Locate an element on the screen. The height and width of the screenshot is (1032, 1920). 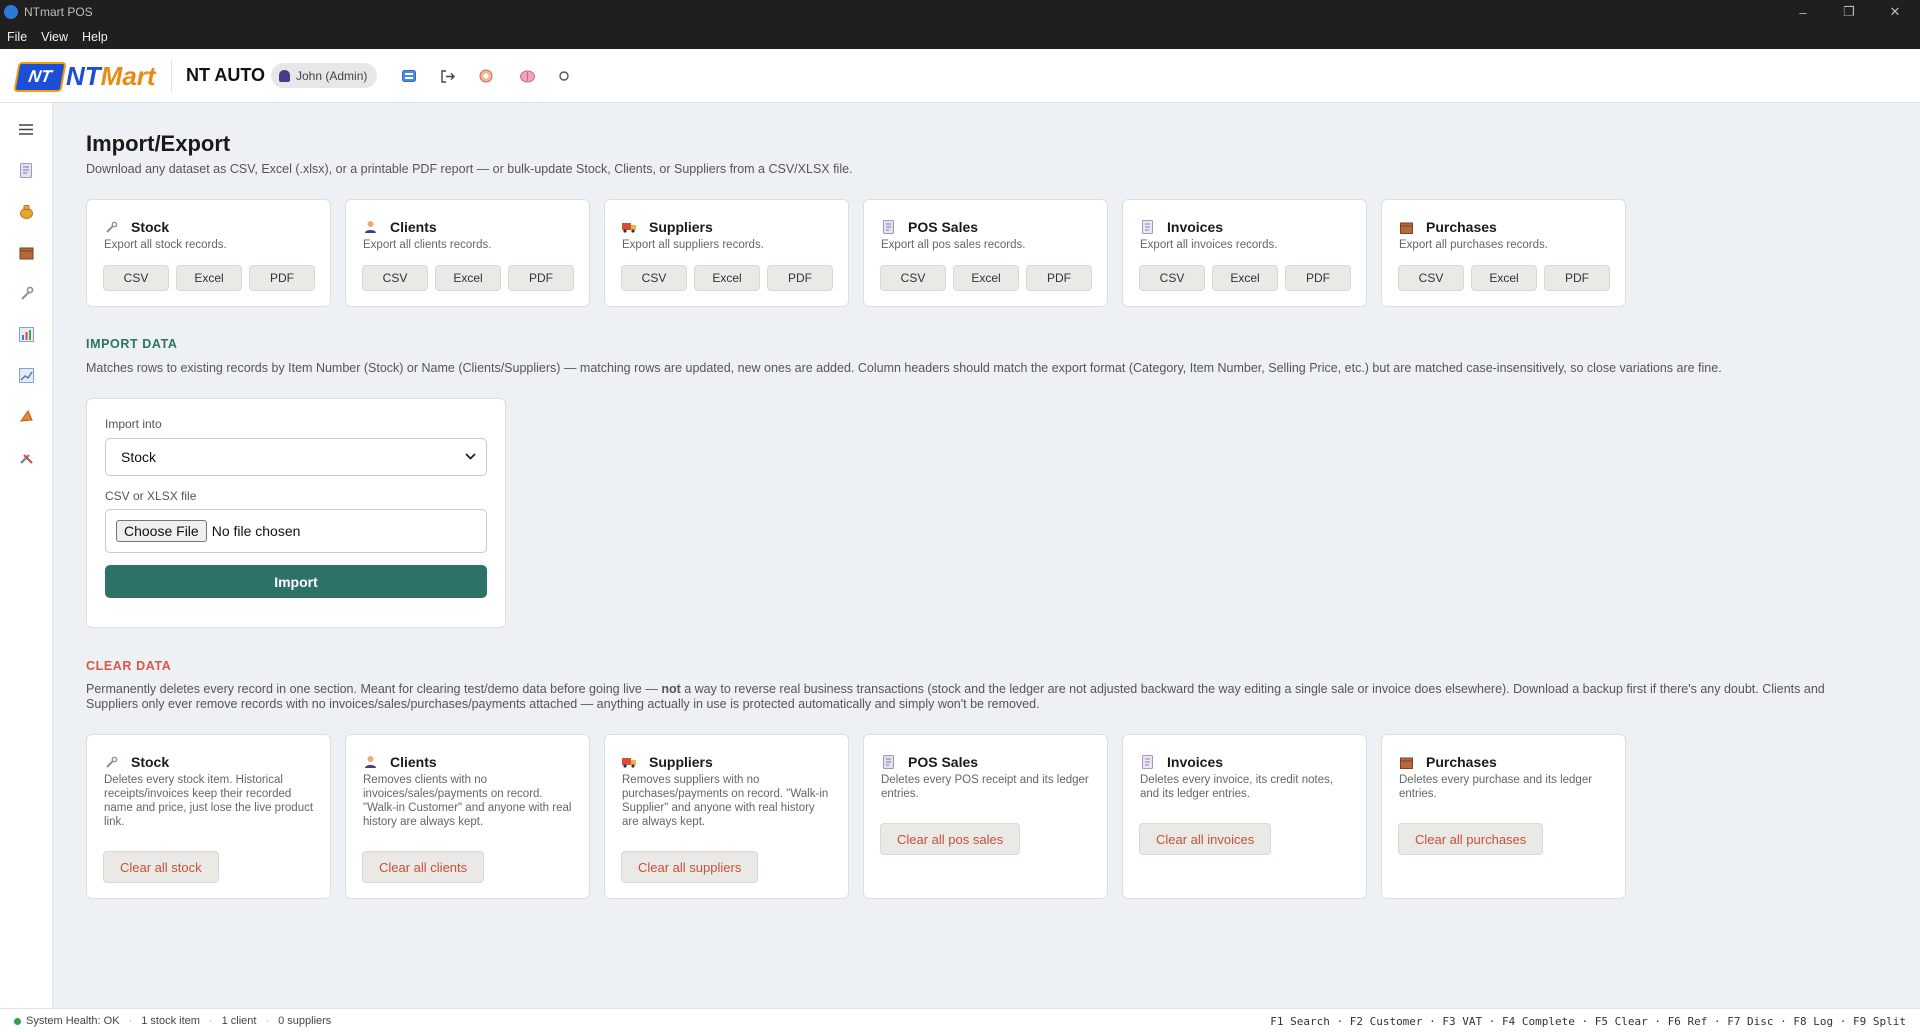
export-clients-excel-button: Excel is located at coordinates (468, 278).